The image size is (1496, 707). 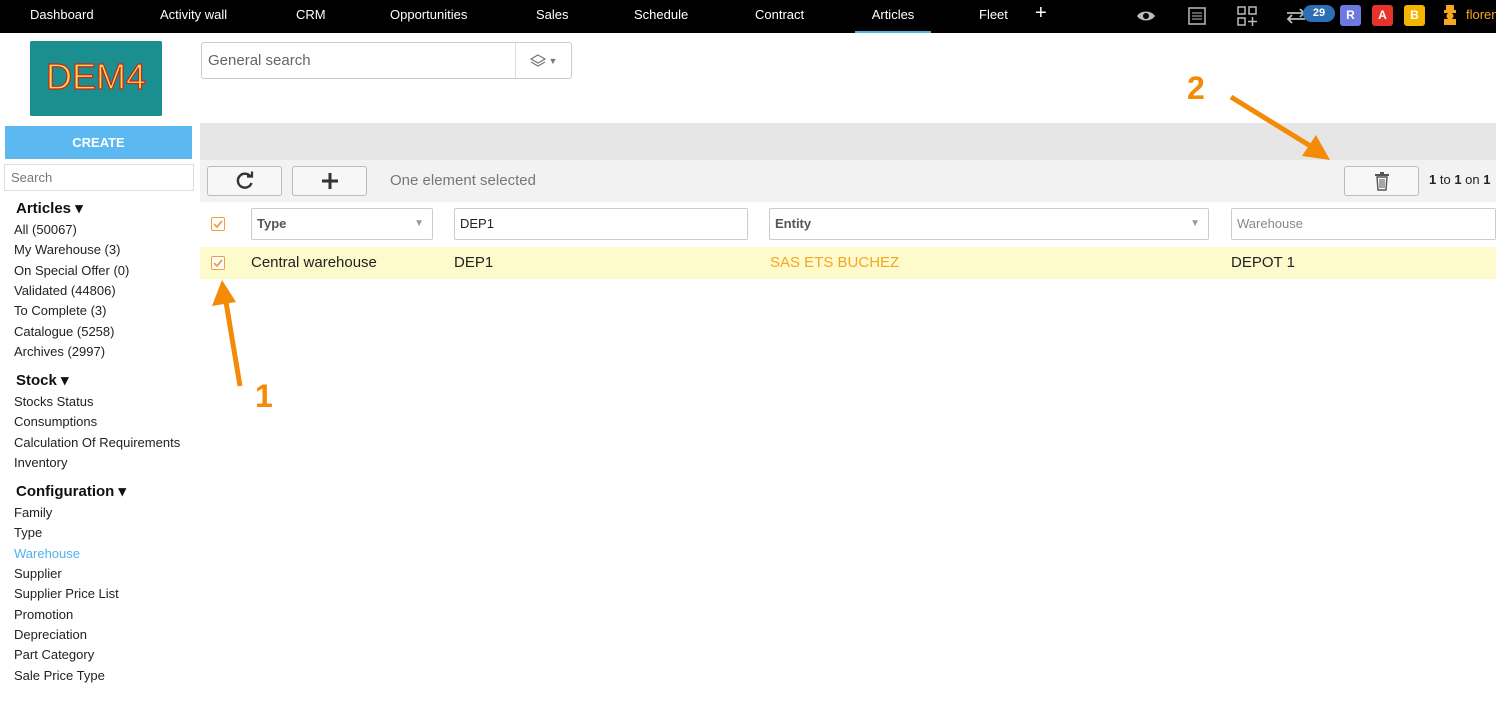 What do you see at coordinates (1196, 88) in the screenshot?
I see `annotation-label-2: 2` at bounding box center [1196, 88].